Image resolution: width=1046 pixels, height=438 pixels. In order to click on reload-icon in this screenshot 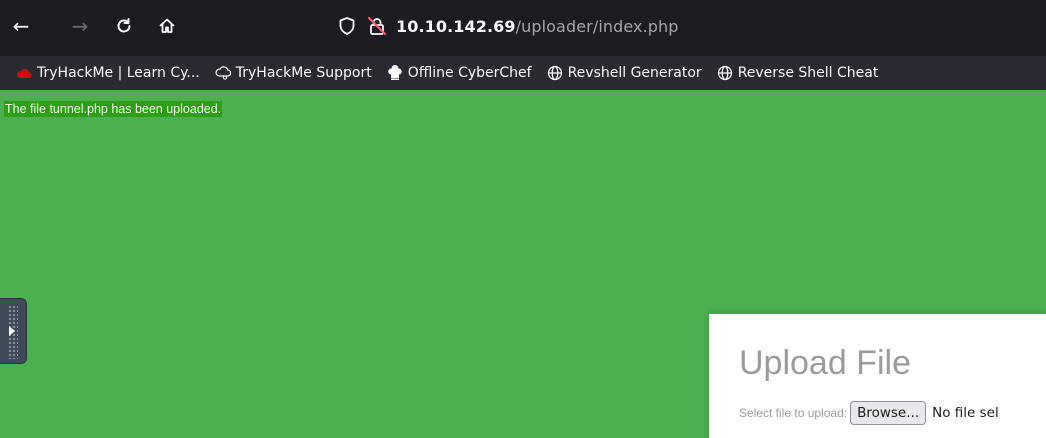, I will do `click(124, 25)`.